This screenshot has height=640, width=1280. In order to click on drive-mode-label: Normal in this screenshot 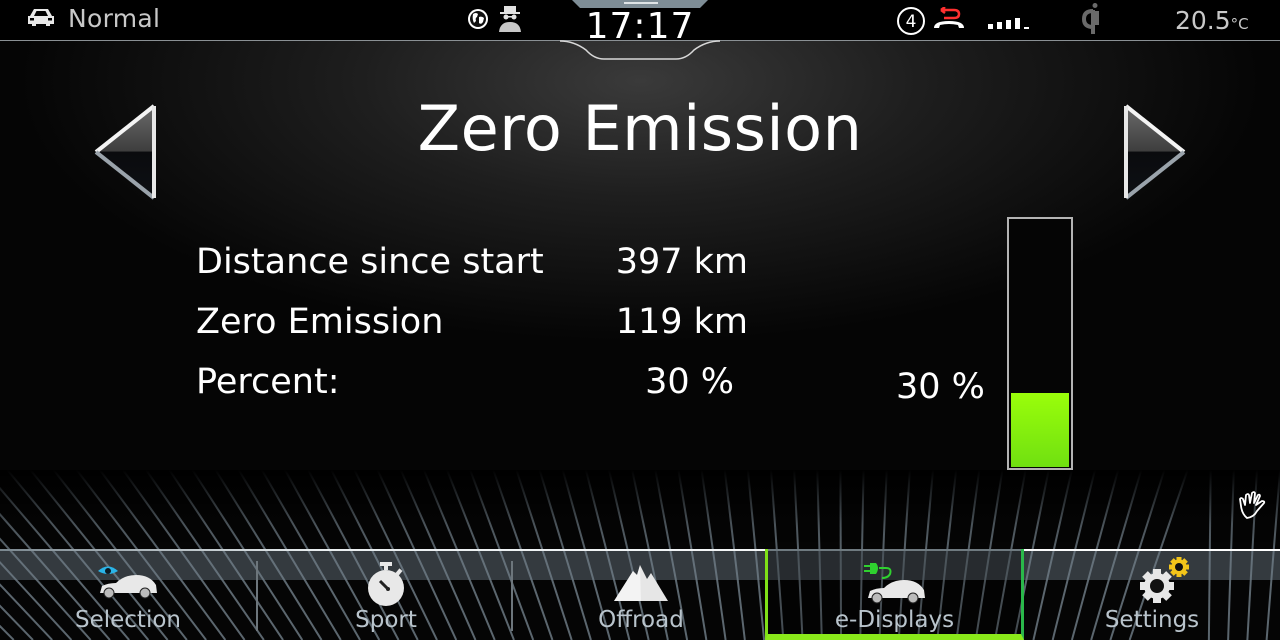, I will do `click(114, 18)`.